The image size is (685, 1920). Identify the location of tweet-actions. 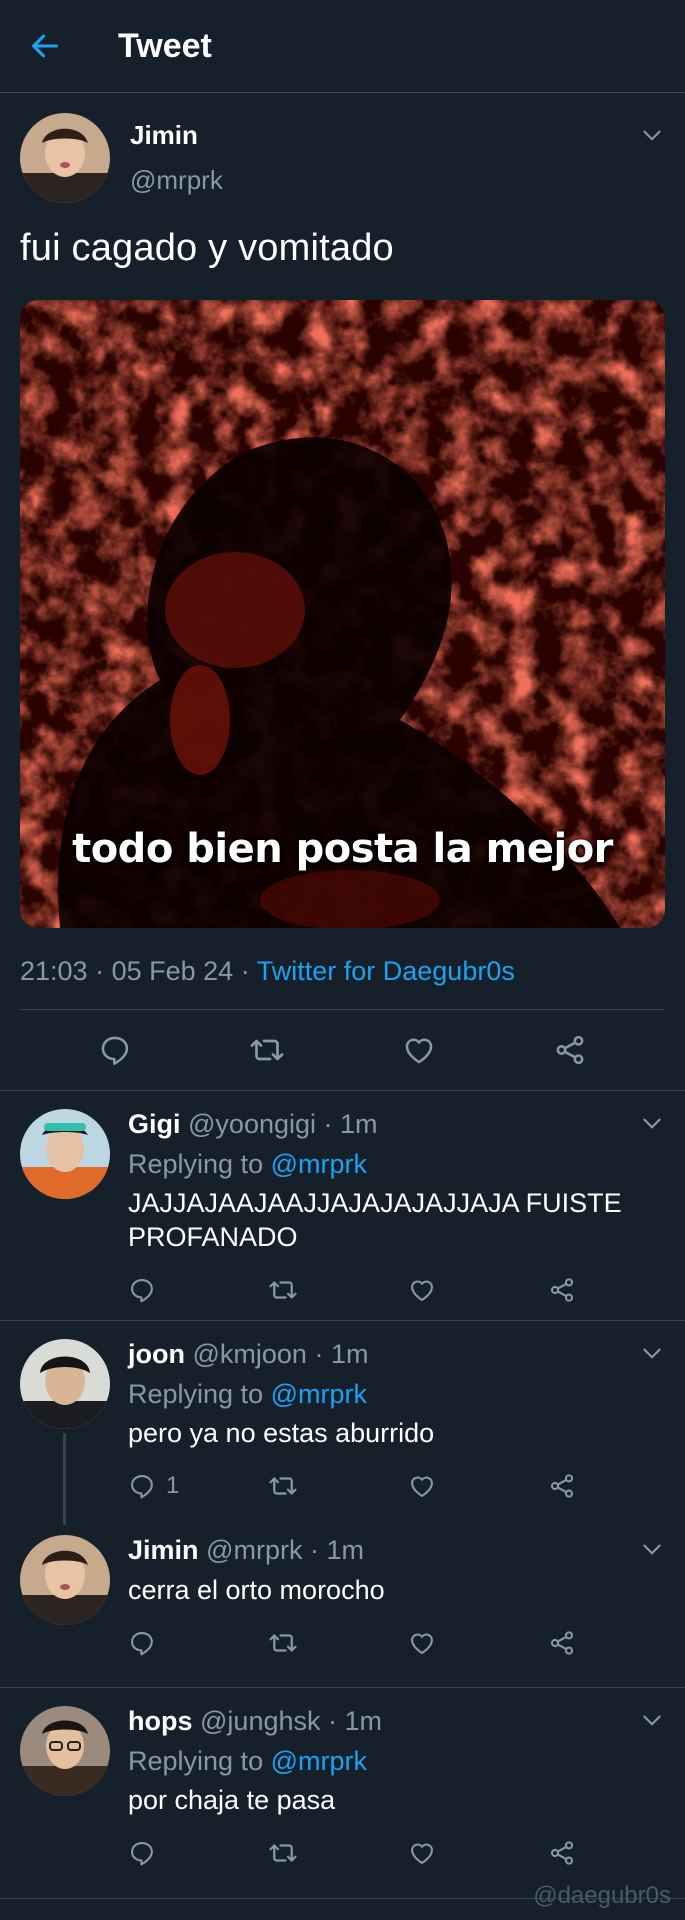
(342, 1050).